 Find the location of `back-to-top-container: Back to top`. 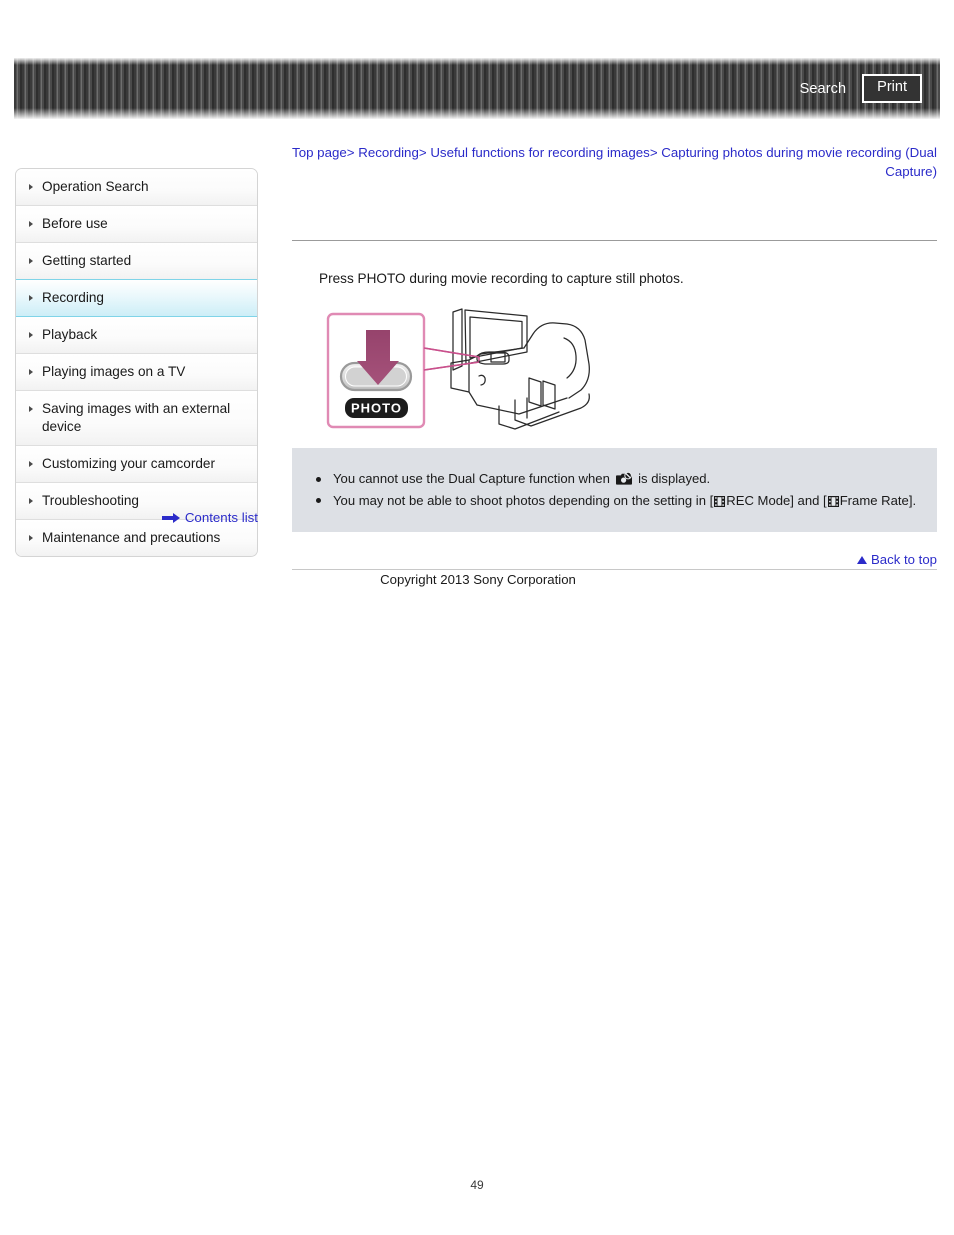

back-to-top-container: Back to top is located at coordinates (614, 560).